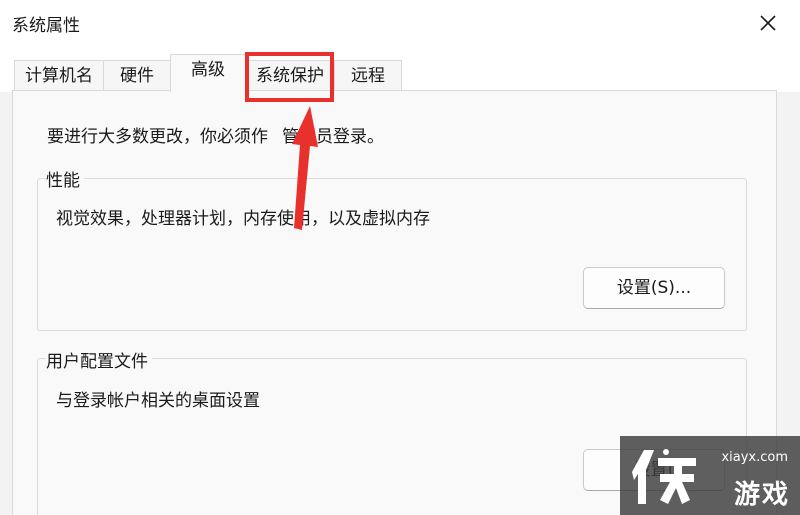  I want to click on tab-remote: 远程, so click(368, 75).